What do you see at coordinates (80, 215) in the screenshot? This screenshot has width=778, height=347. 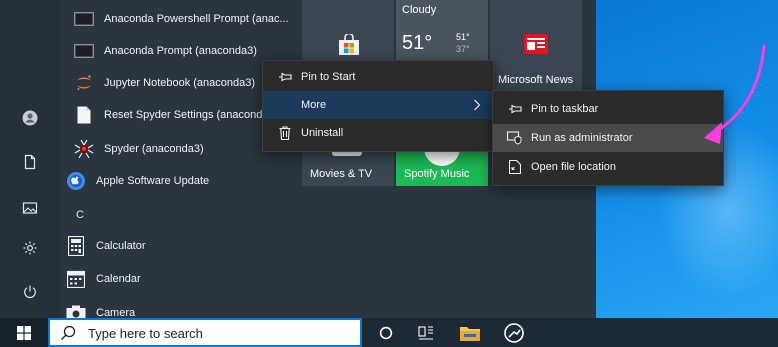 I see `section-header-c: C` at bounding box center [80, 215].